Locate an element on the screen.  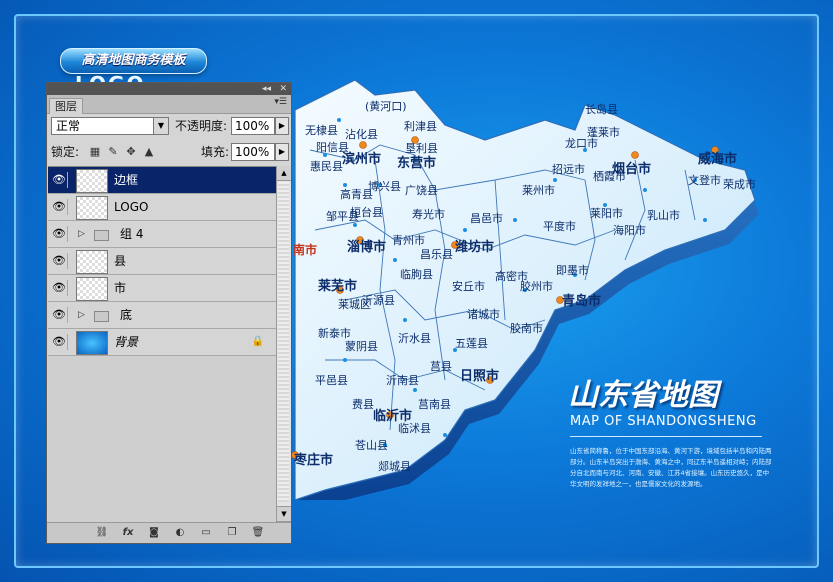
county-label: 惠民县 is located at coordinates (326, 166).